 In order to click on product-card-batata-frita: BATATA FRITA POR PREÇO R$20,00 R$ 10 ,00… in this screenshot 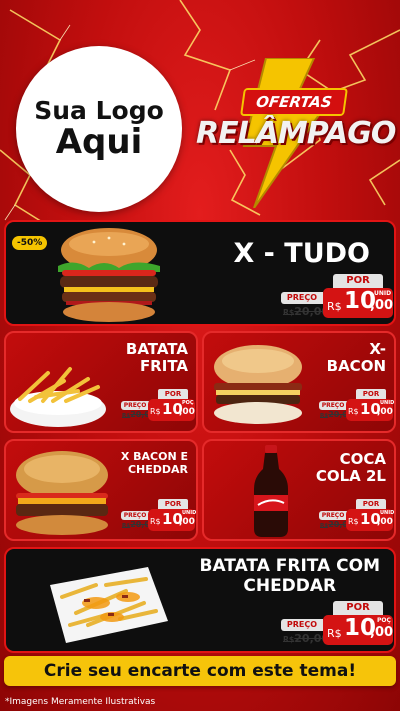, I will do `click(101, 382)`.